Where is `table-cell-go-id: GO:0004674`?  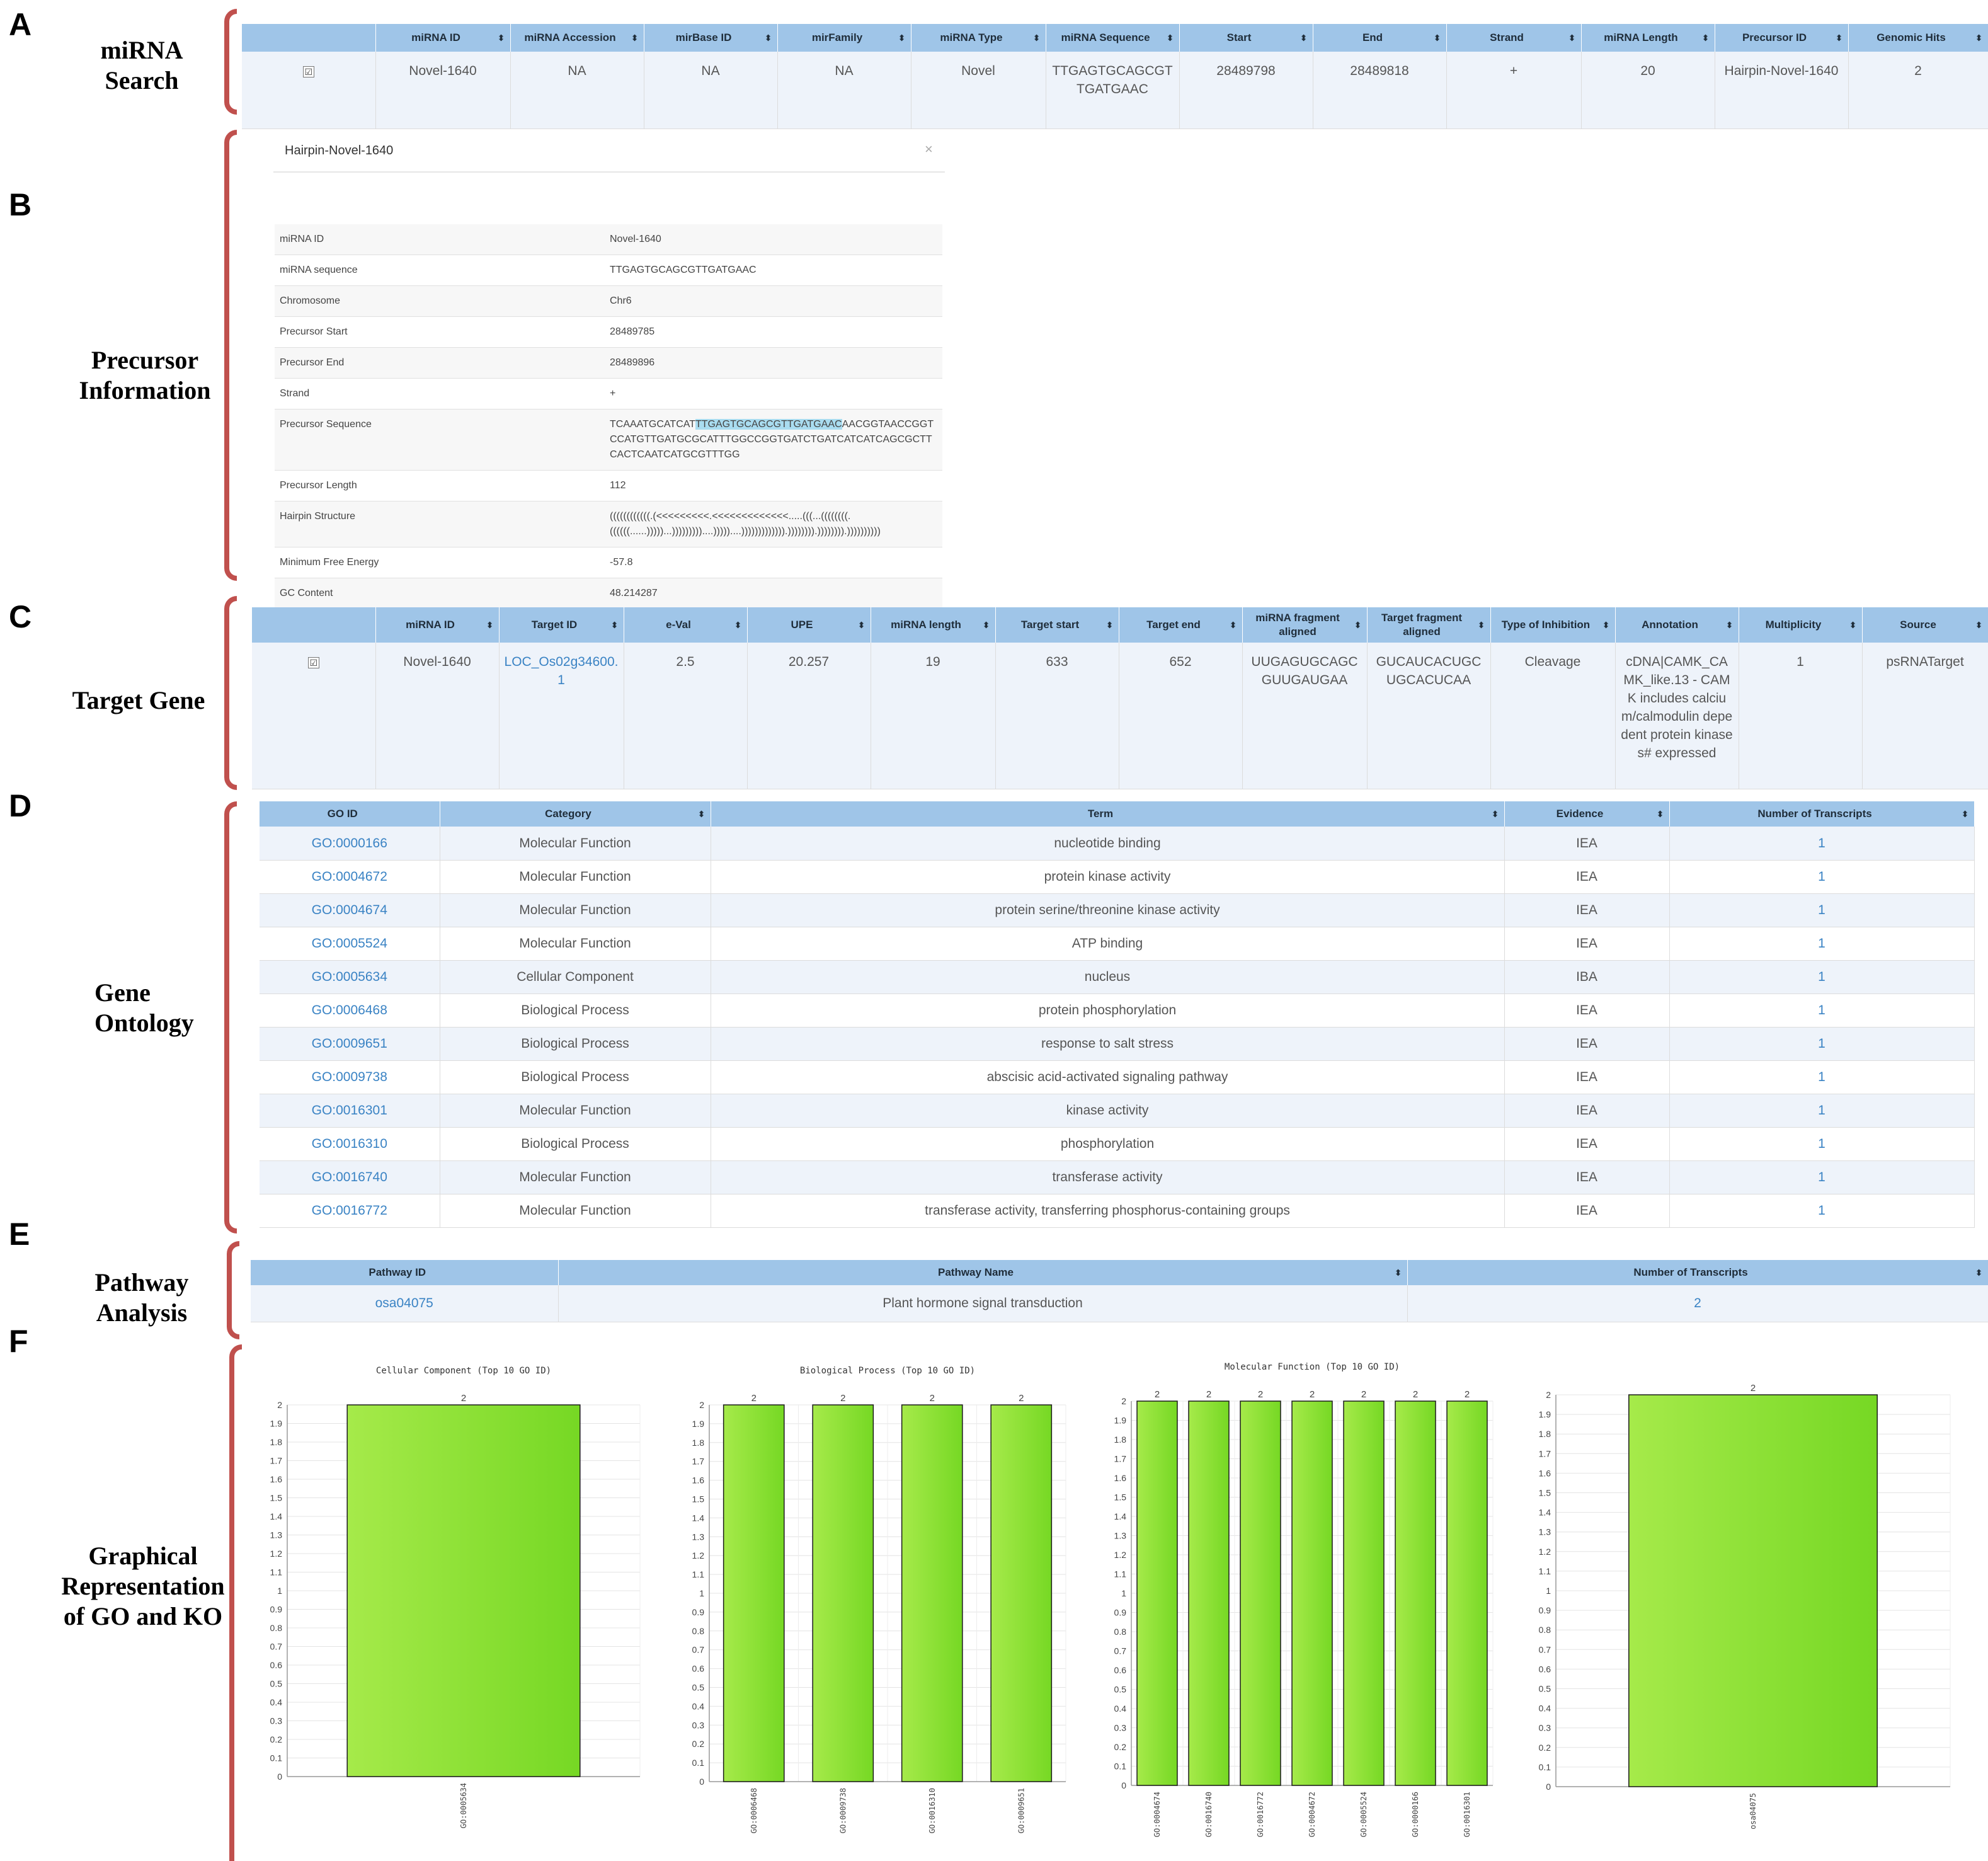 table-cell-go-id: GO:0004674 is located at coordinates (350, 910).